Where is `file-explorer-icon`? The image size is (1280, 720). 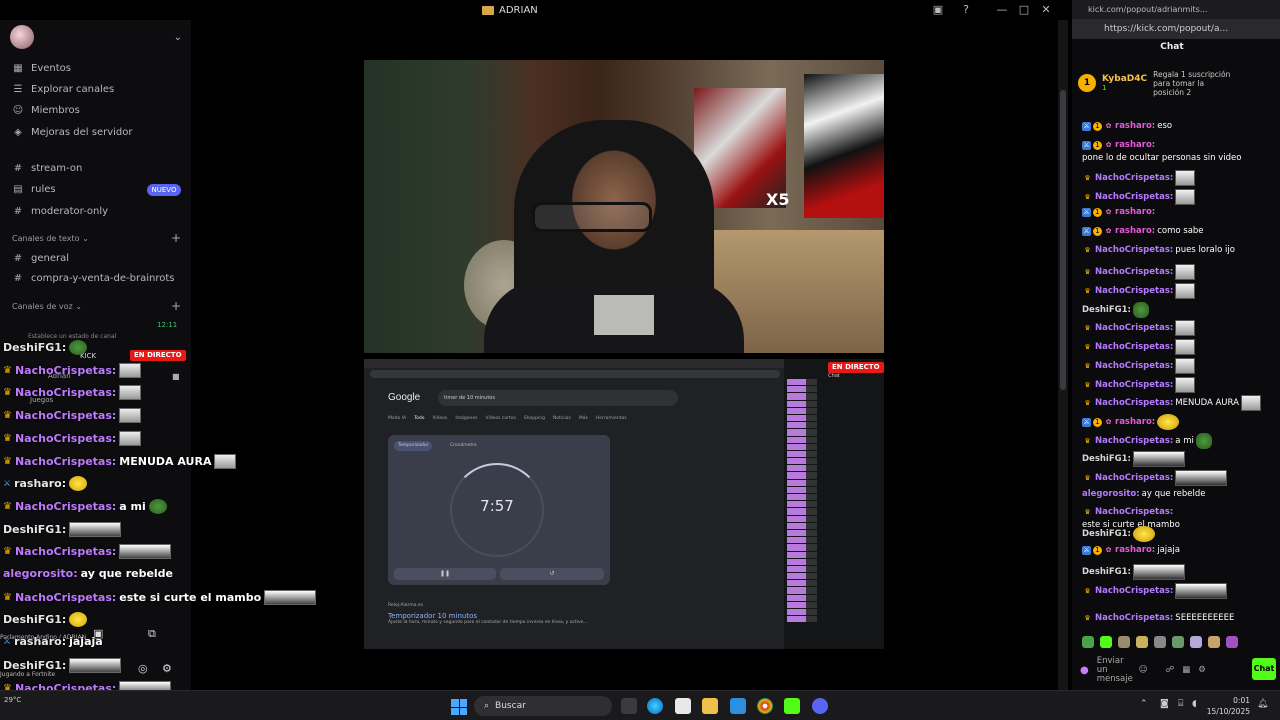
file-explorer-icon is located at coordinates (710, 706).